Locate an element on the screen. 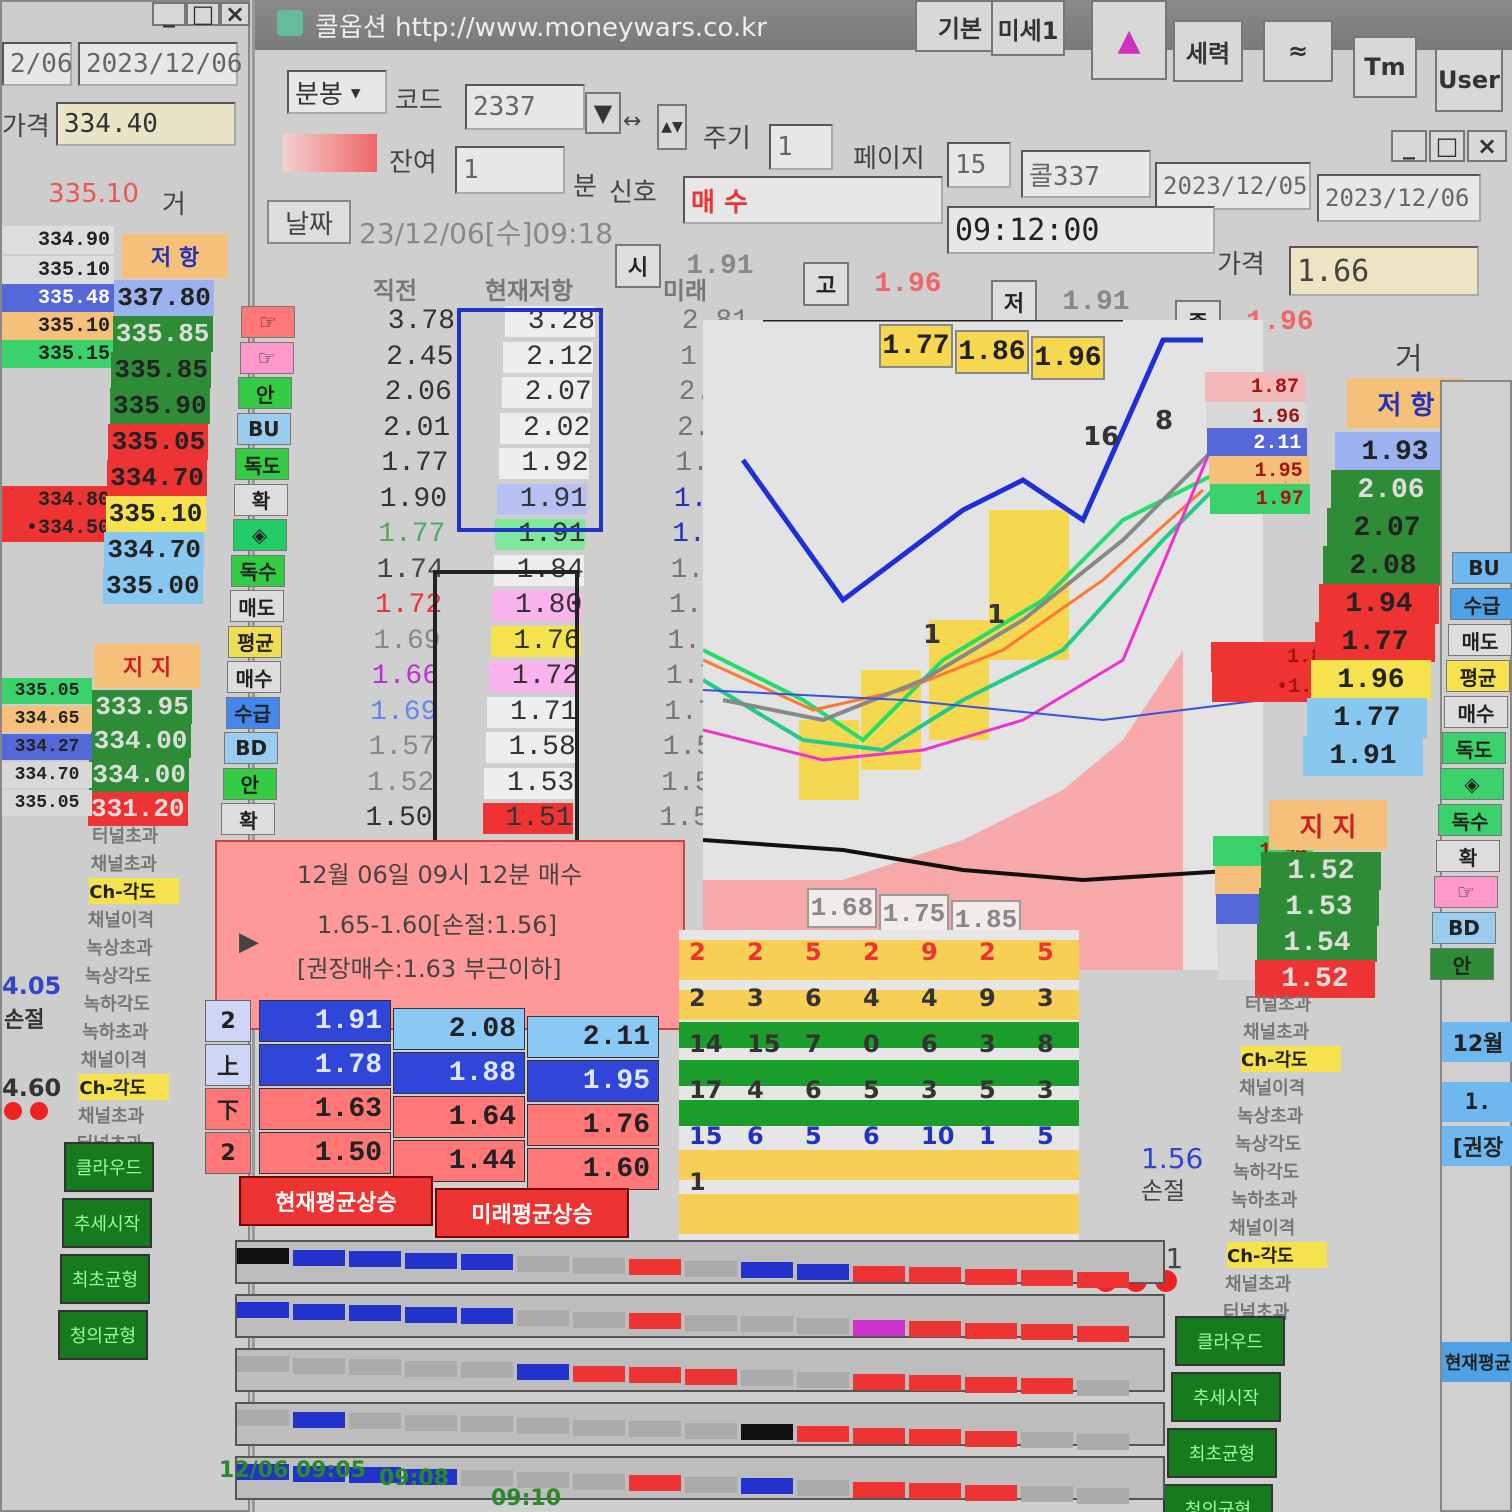 The width and height of the screenshot is (1512, 1512). support-value: 1.53 is located at coordinates (1319, 907).